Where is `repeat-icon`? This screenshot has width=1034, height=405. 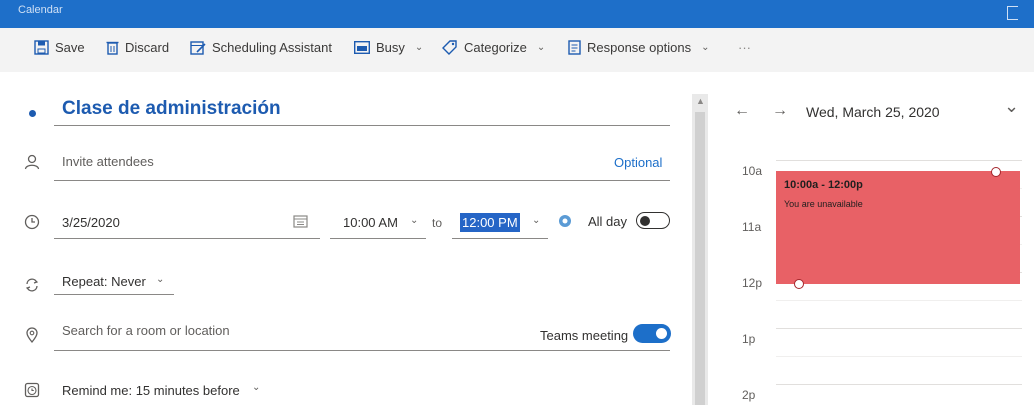 repeat-icon is located at coordinates (32, 285).